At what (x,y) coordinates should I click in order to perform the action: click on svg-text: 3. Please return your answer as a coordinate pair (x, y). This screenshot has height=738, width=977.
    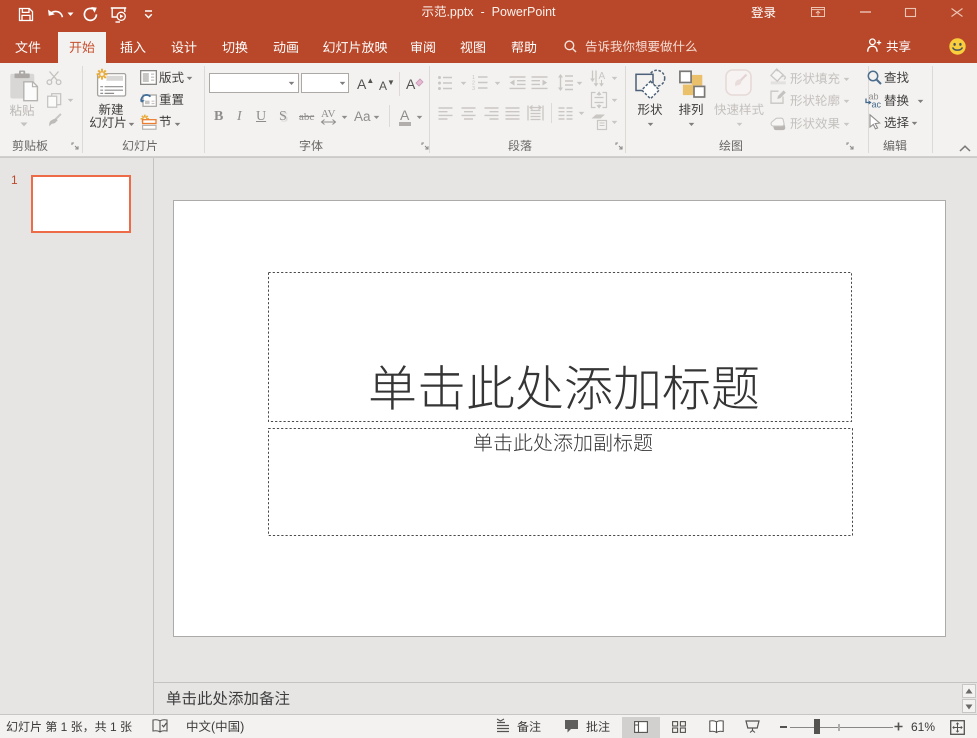
    Looking at the image, I should click on (473, 89).